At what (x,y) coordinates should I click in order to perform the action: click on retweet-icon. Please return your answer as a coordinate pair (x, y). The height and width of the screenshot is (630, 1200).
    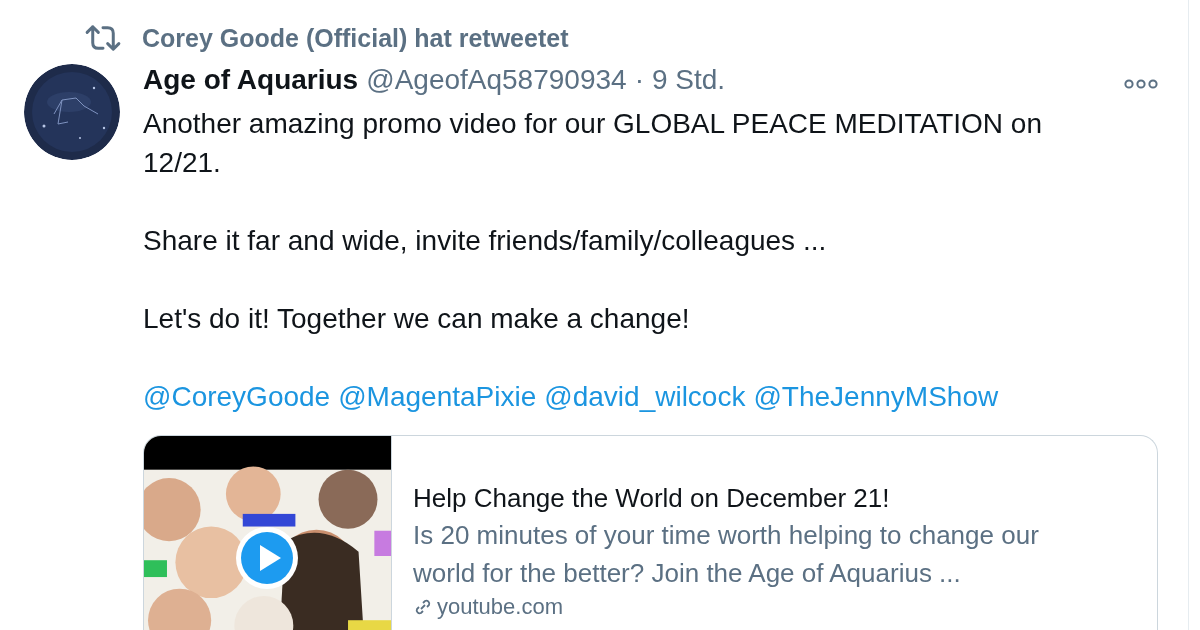
    Looking at the image, I should click on (103, 38).